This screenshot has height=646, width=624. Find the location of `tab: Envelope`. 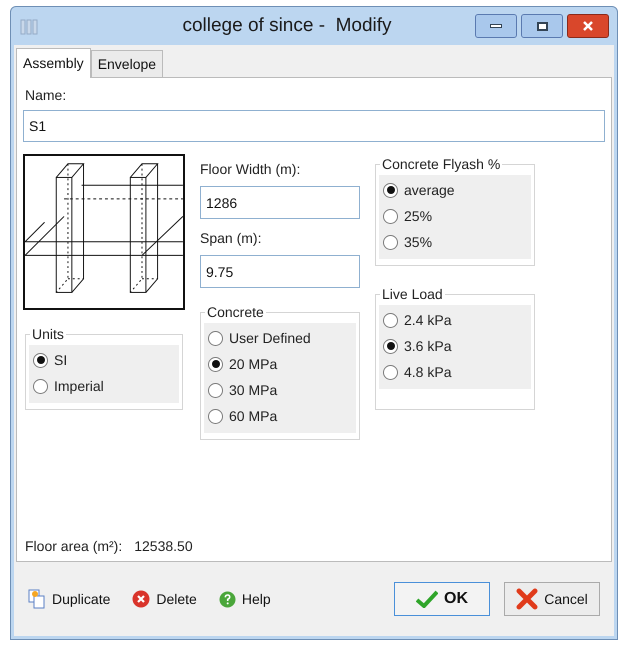

tab: Envelope is located at coordinates (127, 63).